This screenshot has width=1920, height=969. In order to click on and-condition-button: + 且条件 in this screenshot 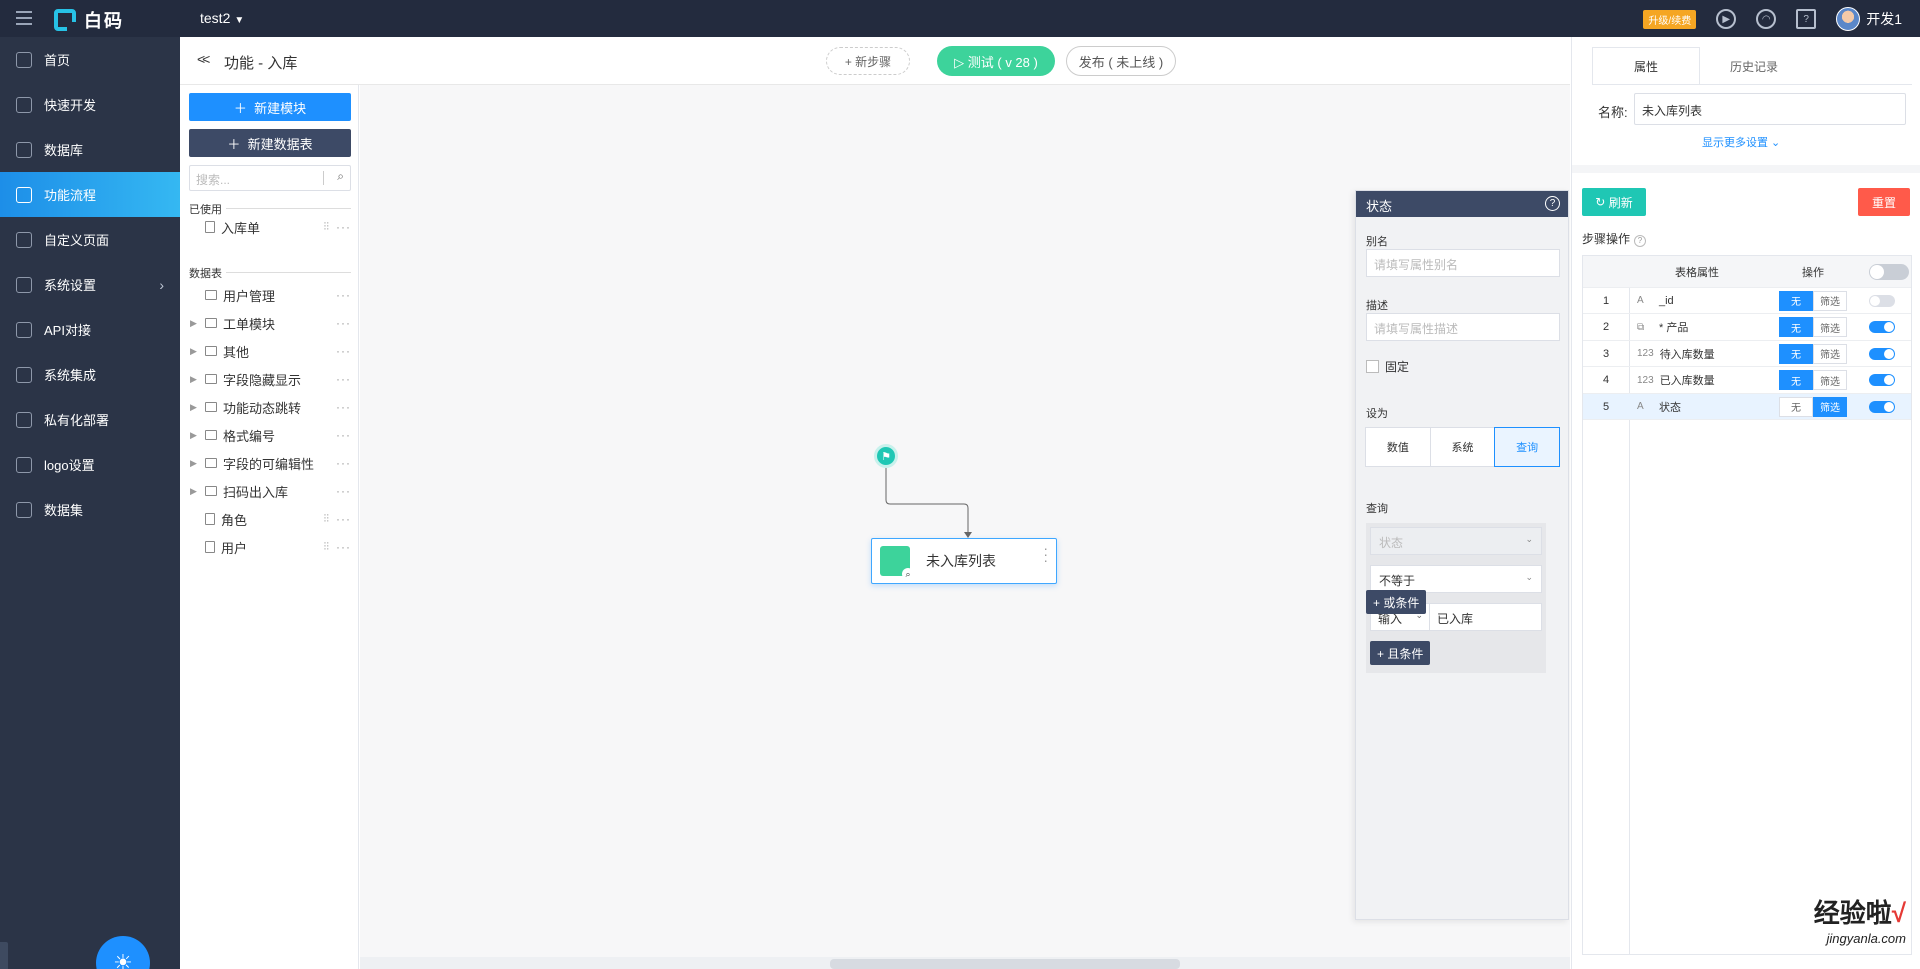, I will do `click(1400, 653)`.